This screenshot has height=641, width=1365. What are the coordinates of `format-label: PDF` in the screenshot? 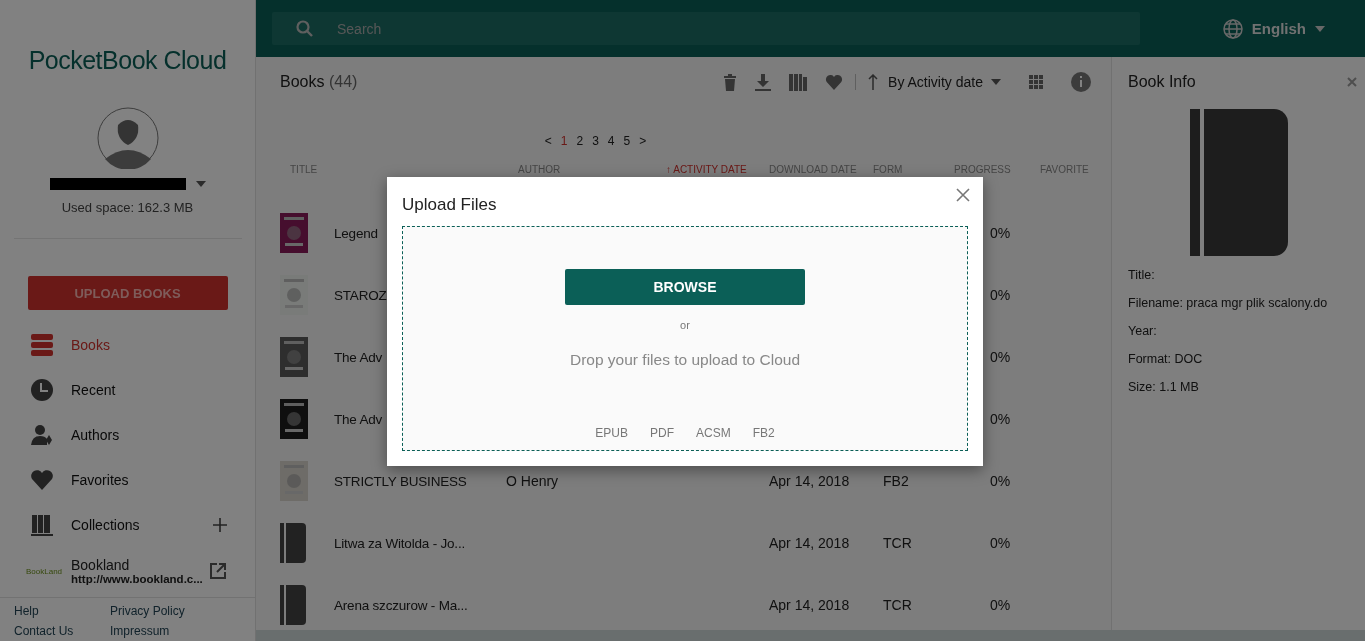 It's located at (662, 433).